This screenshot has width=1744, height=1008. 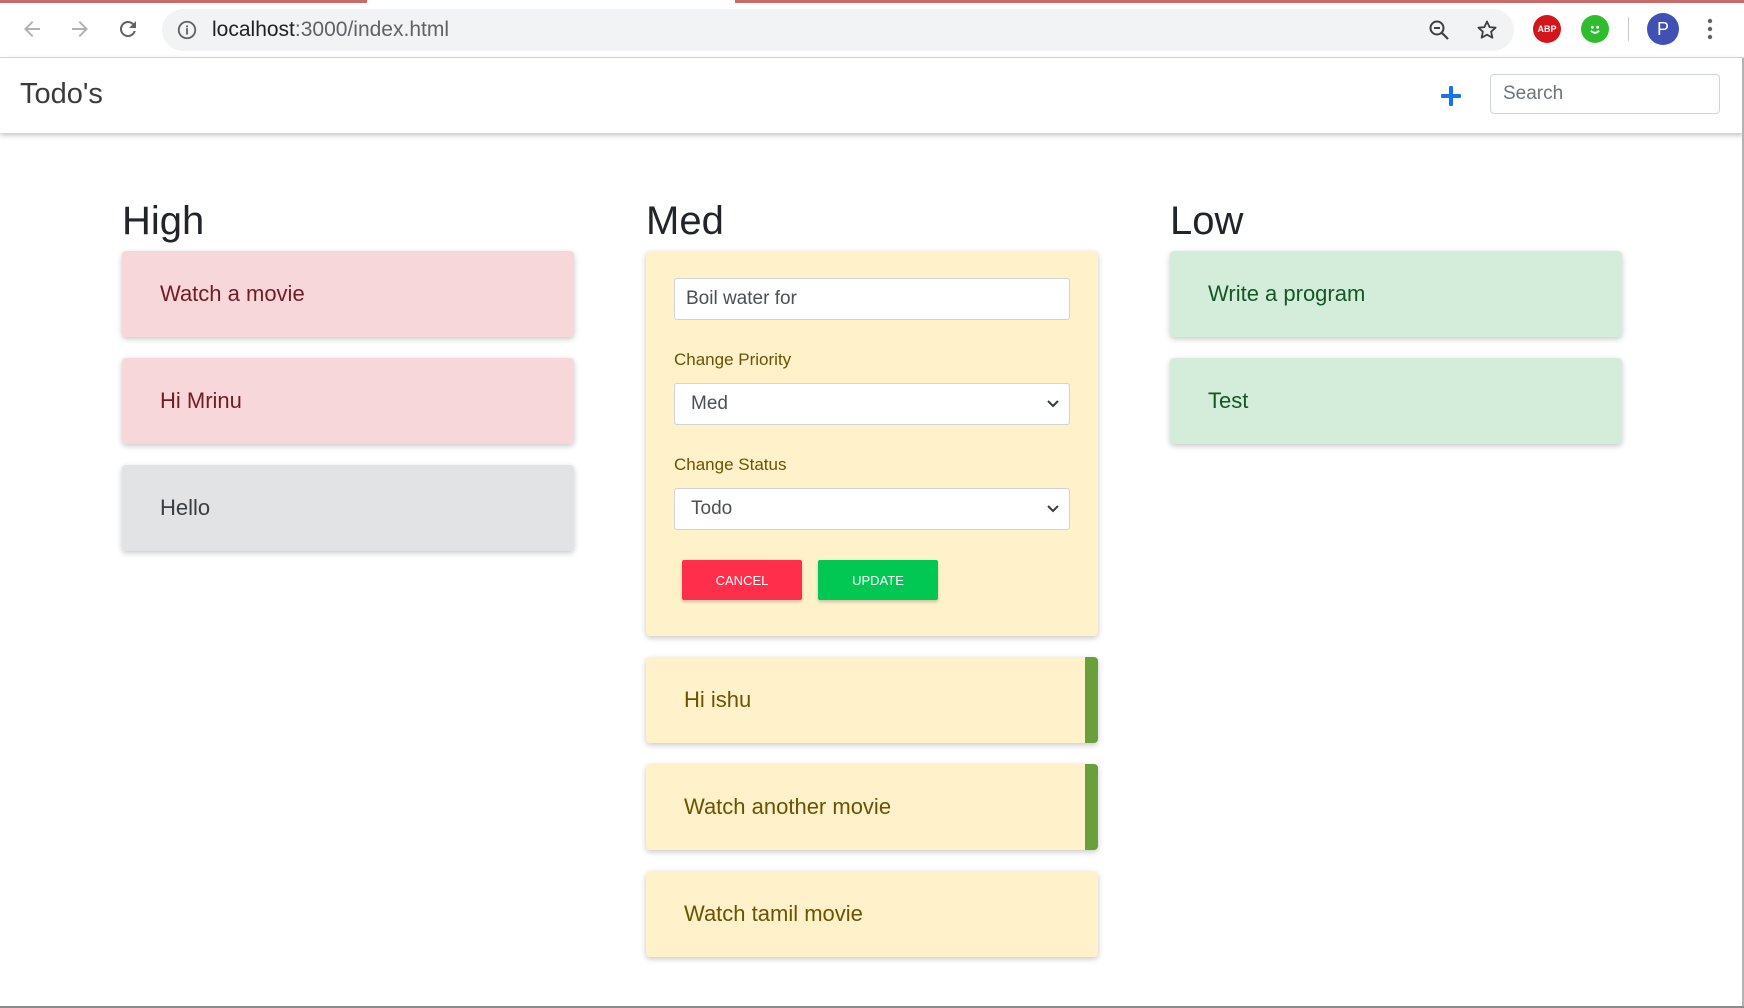 I want to click on todo-card: Write a program, so click(x=1396, y=294).